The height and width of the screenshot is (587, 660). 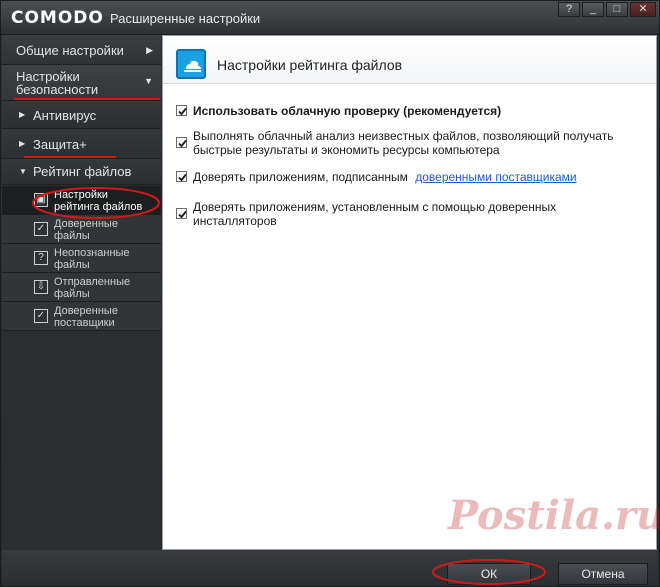 I want to click on submitted-files-icon: ⇩, so click(x=41, y=287).